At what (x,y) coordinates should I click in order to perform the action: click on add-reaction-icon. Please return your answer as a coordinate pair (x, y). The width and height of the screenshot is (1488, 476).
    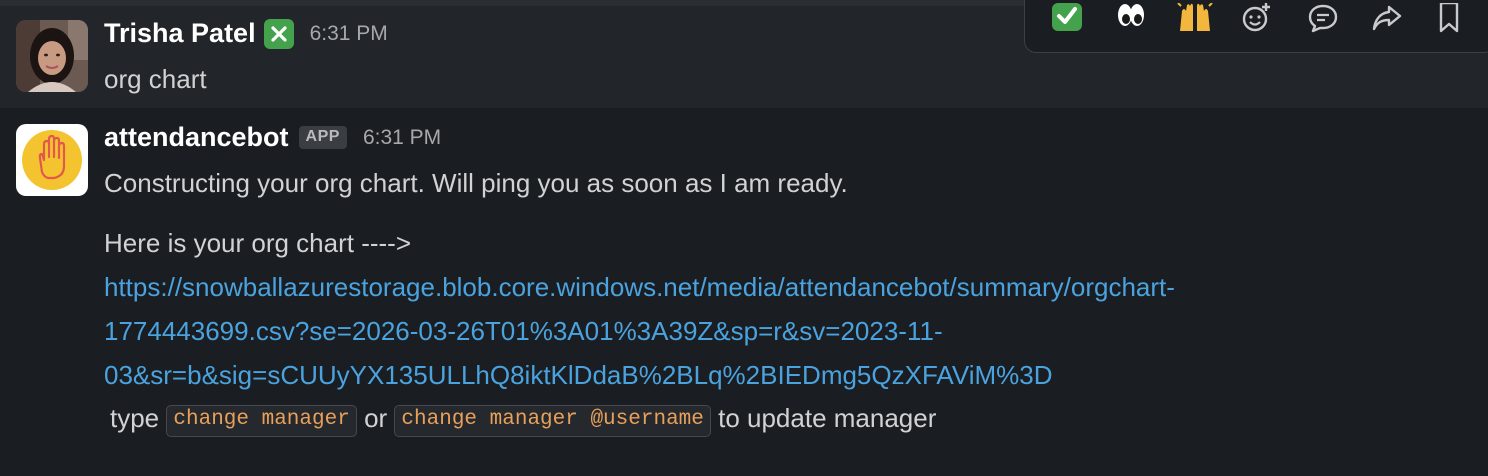
    Looking at the image, I should click on (1257, 20).